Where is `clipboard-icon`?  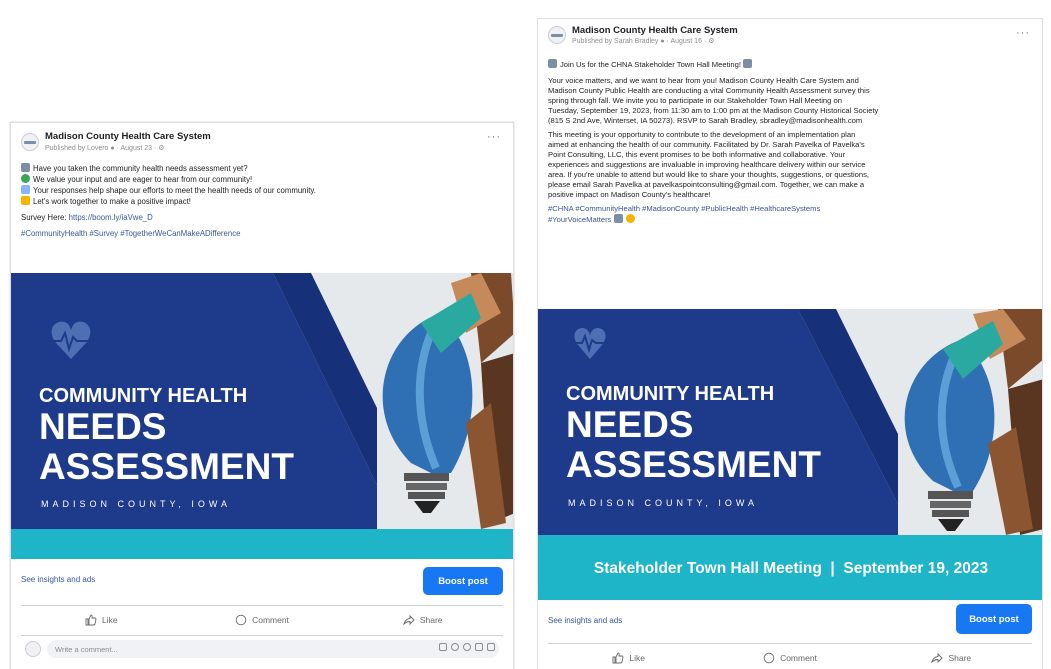 clipboard-icon is located at coordinates (25, 189).